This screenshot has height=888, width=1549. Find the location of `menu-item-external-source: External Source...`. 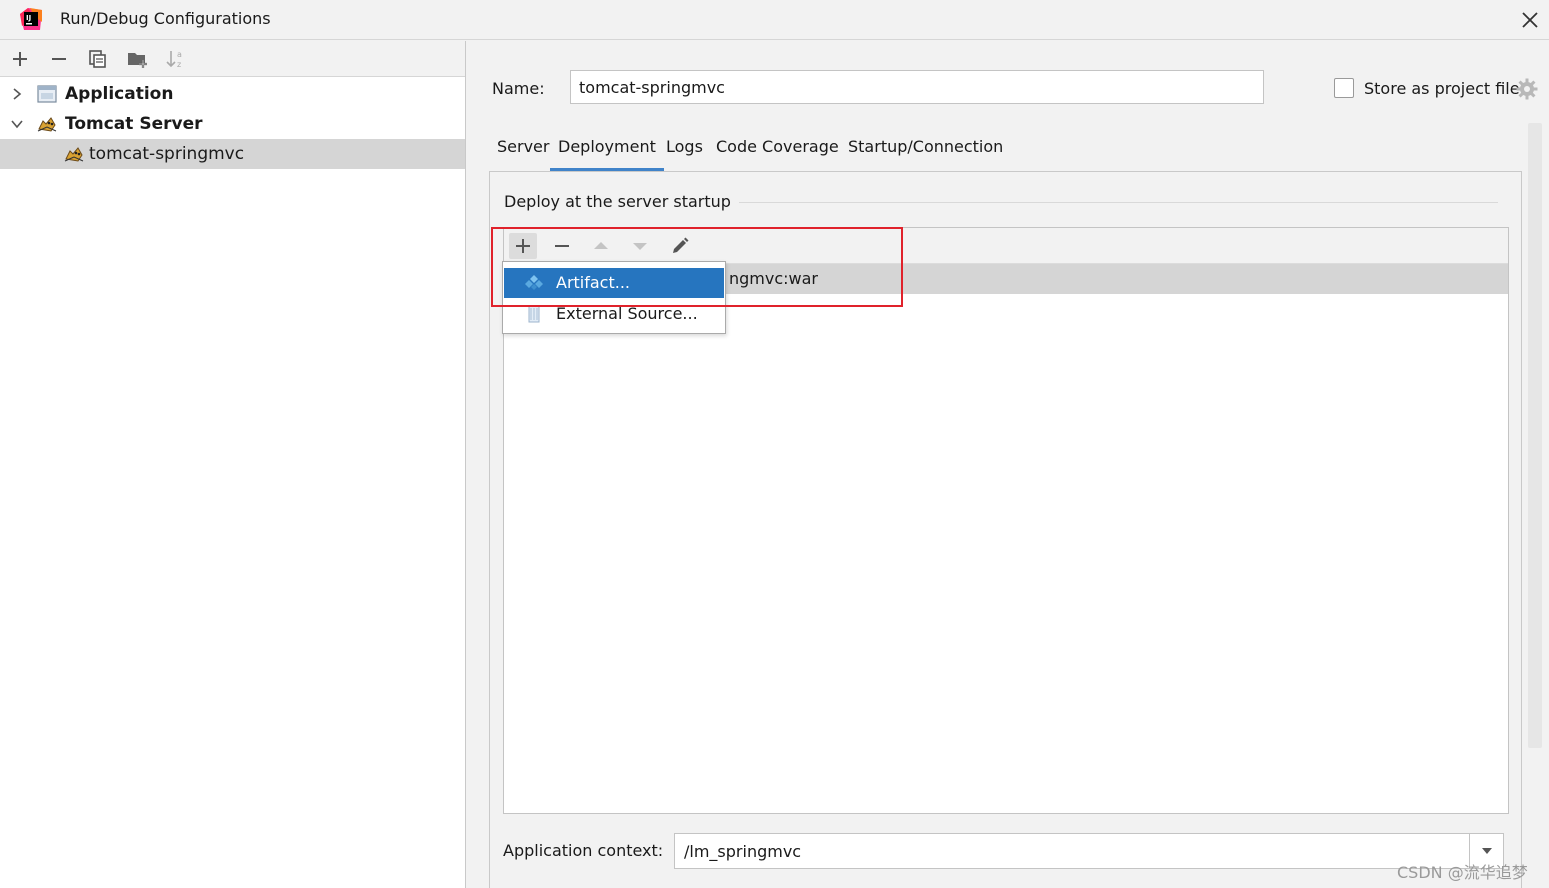

menu-item-external-source: External Source... is located at coordinates (614, 314).